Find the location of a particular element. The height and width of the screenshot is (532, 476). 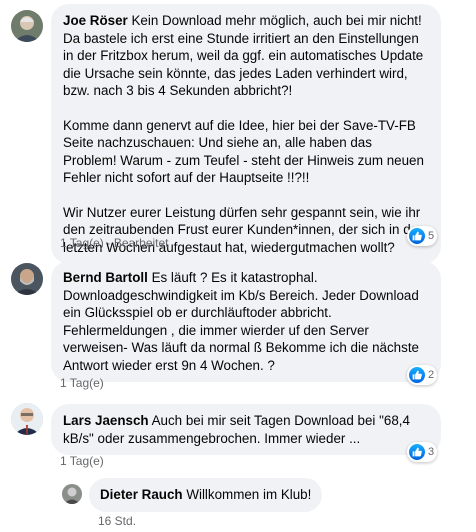

comment-author: Bernd Bartoll is located at coordinates (105, 277).